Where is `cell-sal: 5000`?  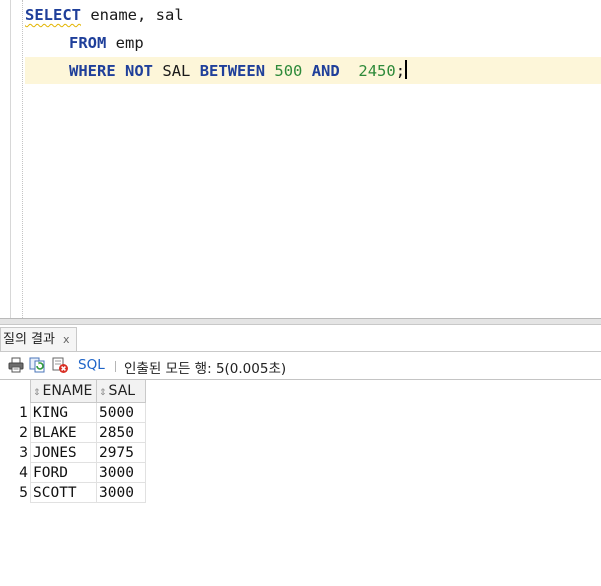
cell-sal: 5000 is located at coordinates (121, 412).